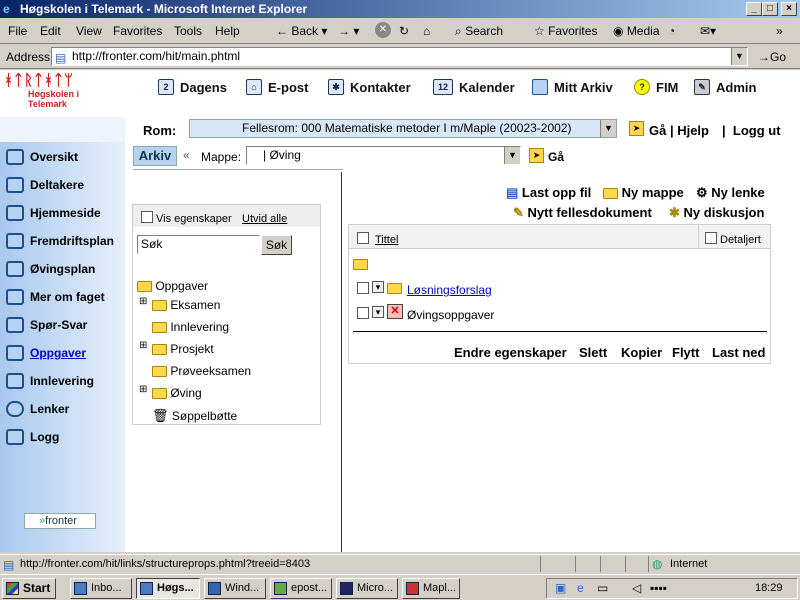 Image resolution: width=800 pixels, height=600 pixels. What do you see at coordinates (42, 157) in the screenshot?
I see `sidebar-item-oversikt: Oversikt` at bounding box center [42, 157].